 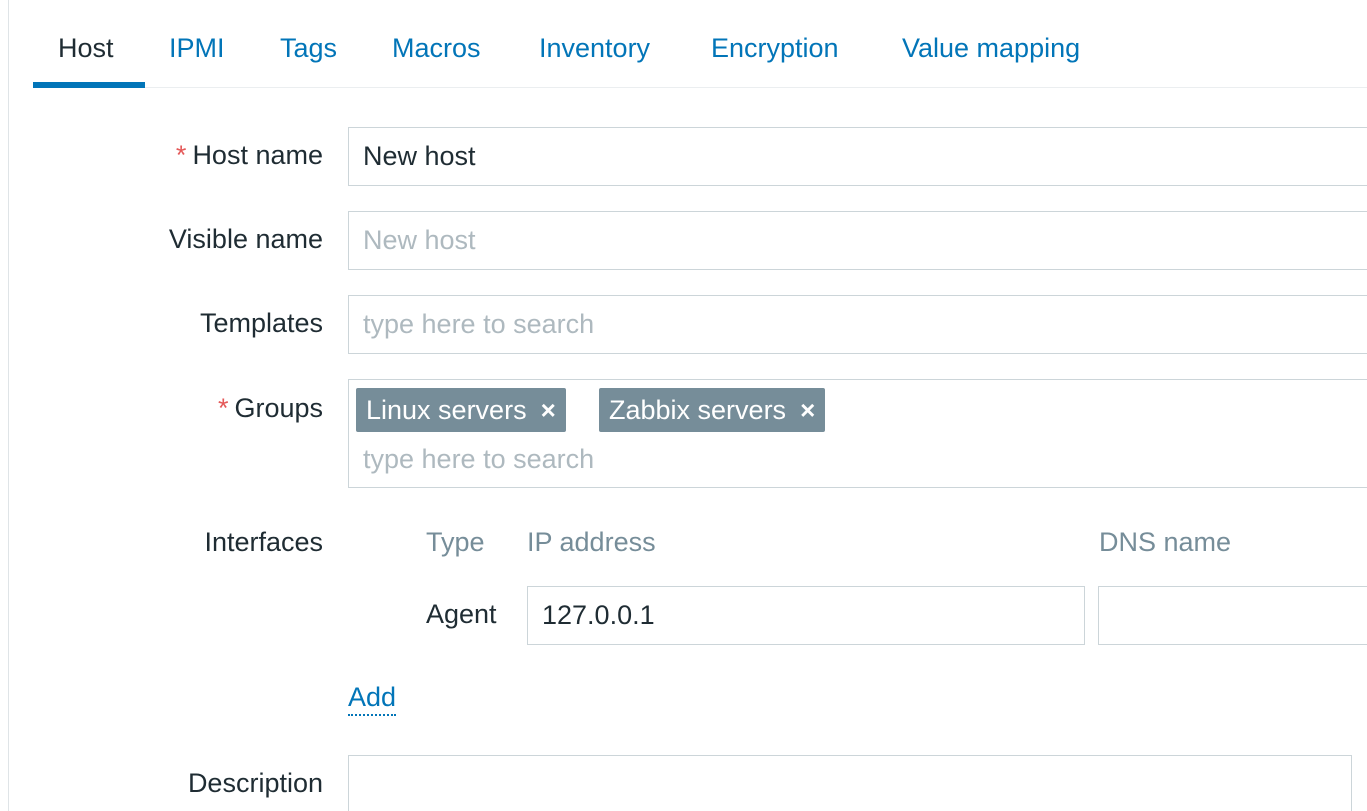 I want to click on host-name-input: New host, so click(x=857, y=156).